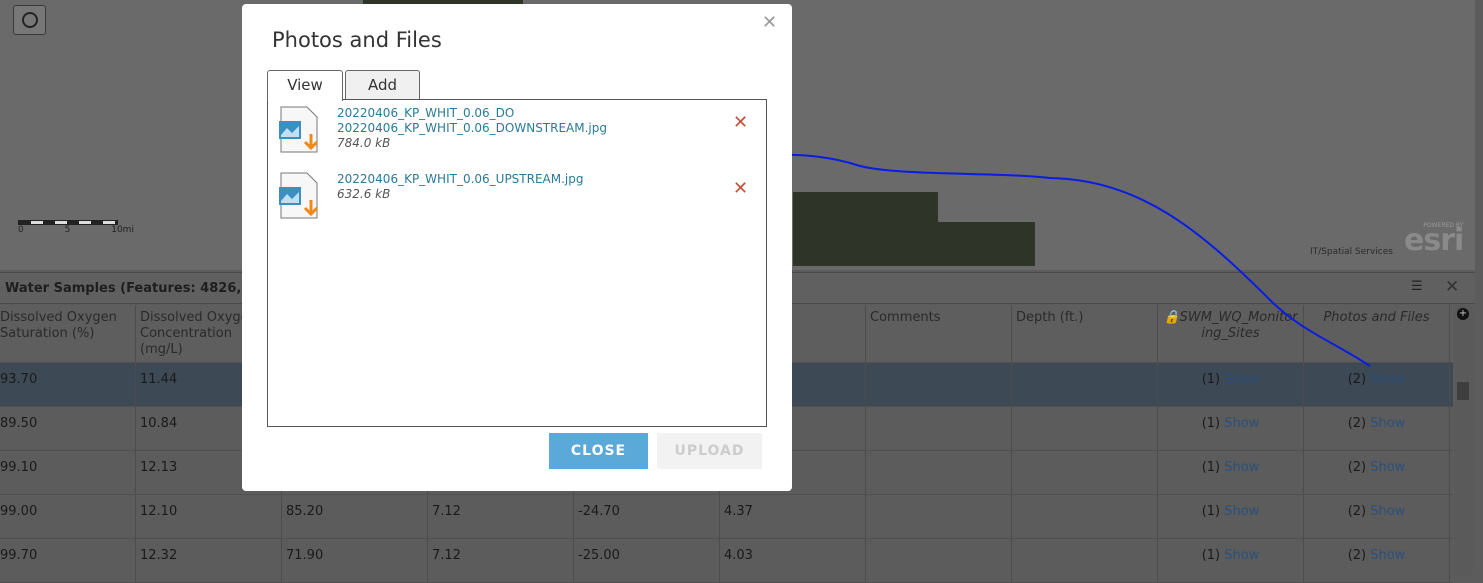 The image size is (1483, 583). I want to click on file-size: 784.0 kB, so click(364, 143).